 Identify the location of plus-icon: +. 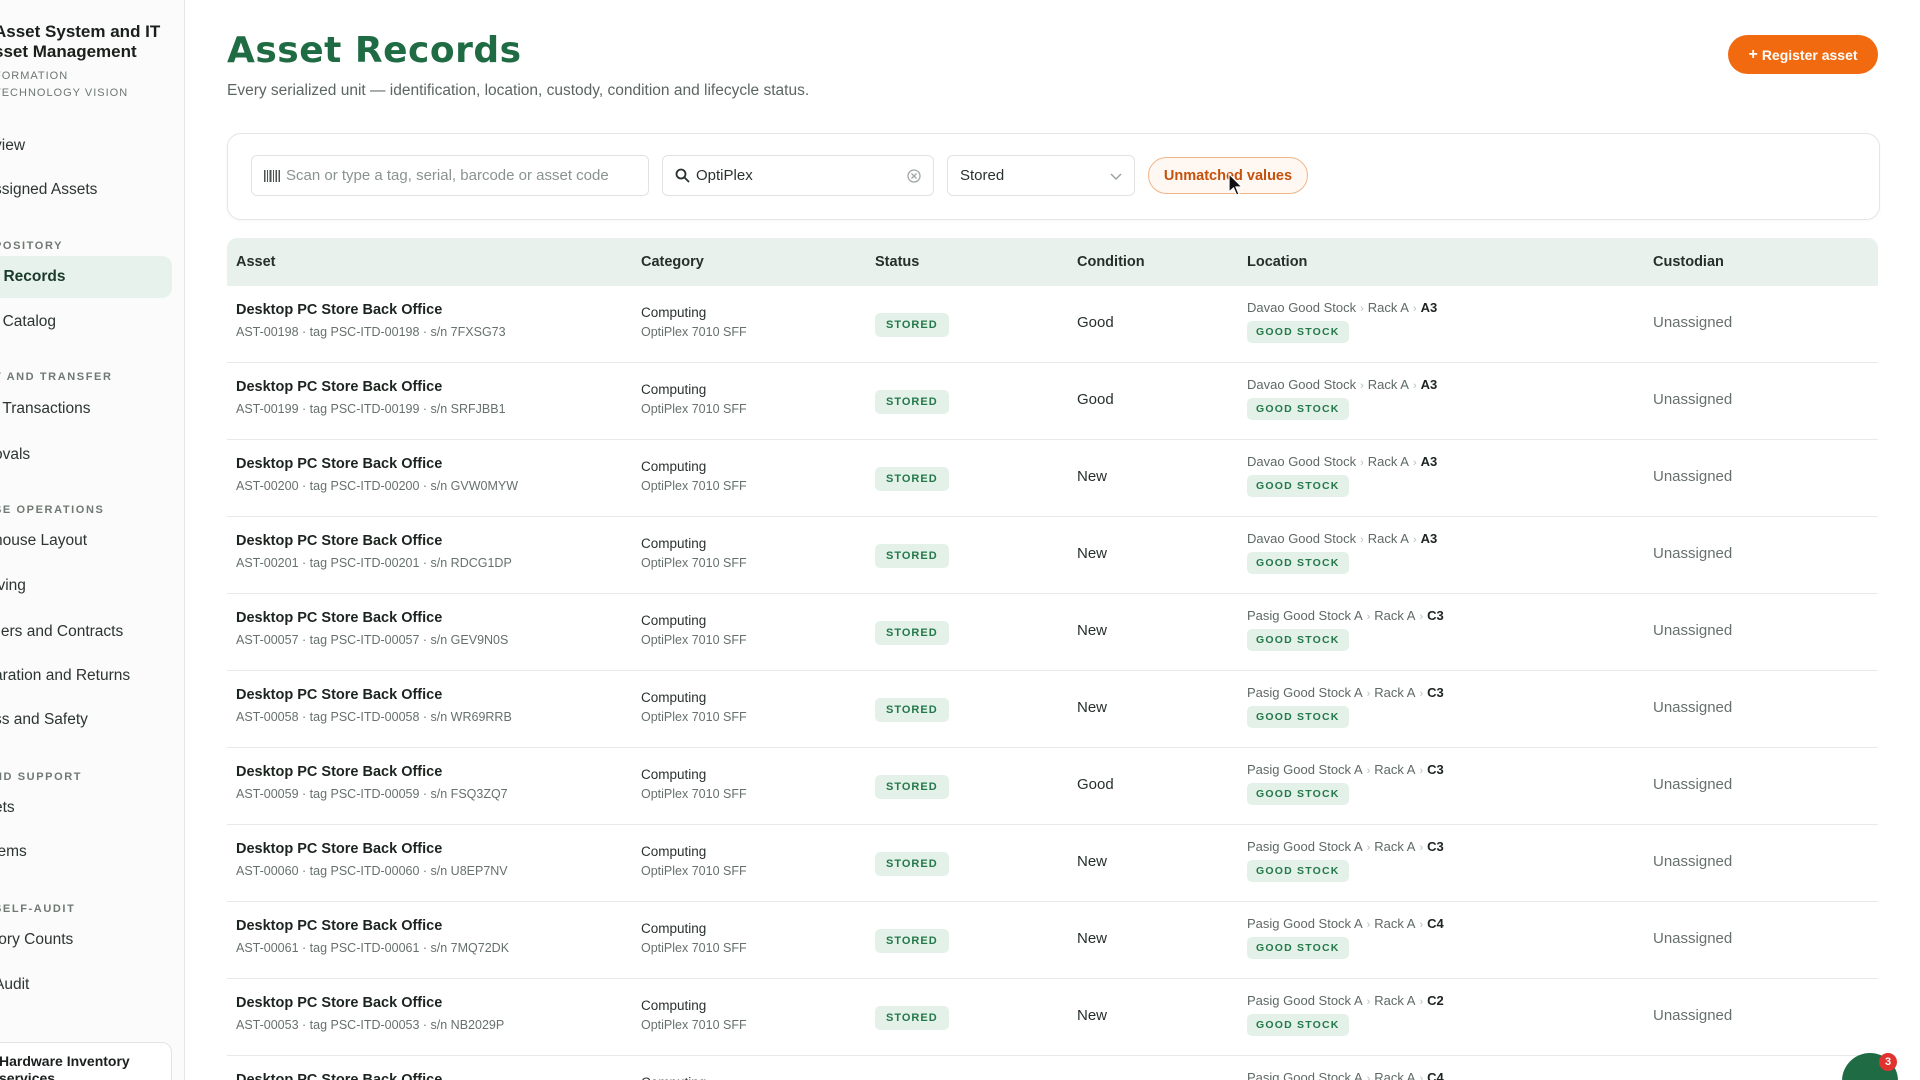
(1753, 54).